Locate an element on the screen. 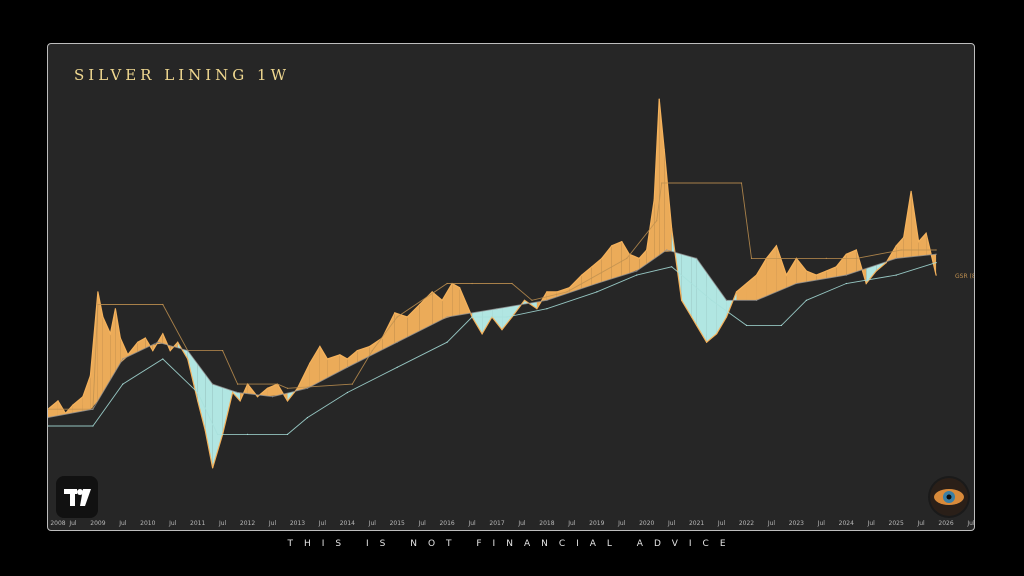 This screenshot has width=1024, height=576. x-tick-label: 2013 is located at coordinates (297, 523).